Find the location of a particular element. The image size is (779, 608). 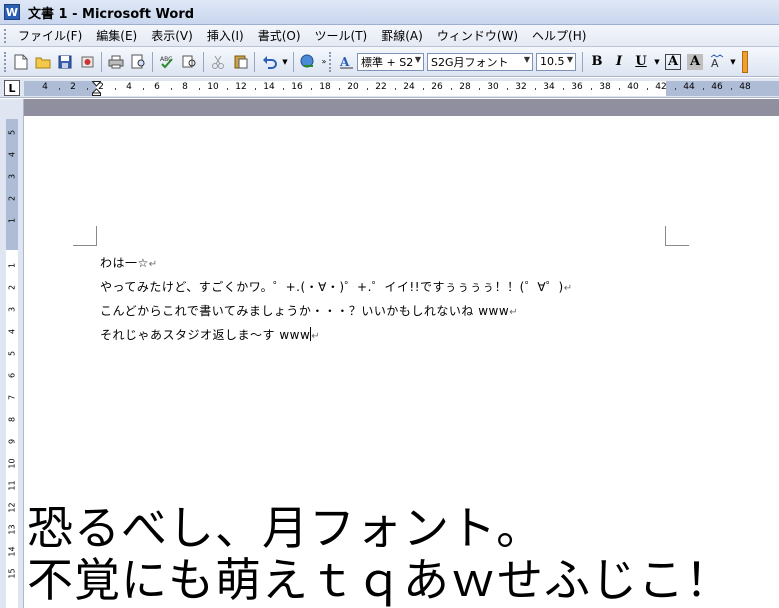

menu-help: ヘルプ(H) is located at coordinates (559, 35).